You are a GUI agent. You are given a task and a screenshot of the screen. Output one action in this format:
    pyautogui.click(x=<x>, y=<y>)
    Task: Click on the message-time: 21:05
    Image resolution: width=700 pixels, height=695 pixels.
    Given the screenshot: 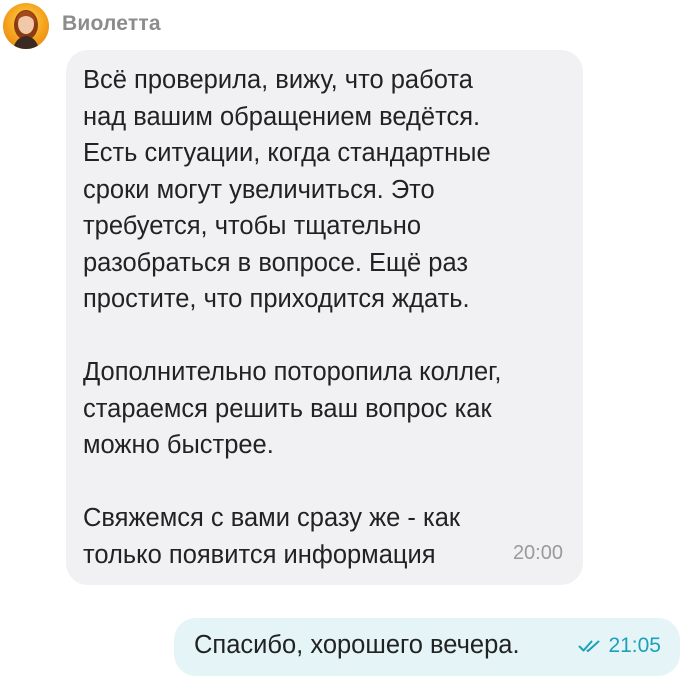 What is the action you would take?
    pyautogui.click(x=634, y=645)
    